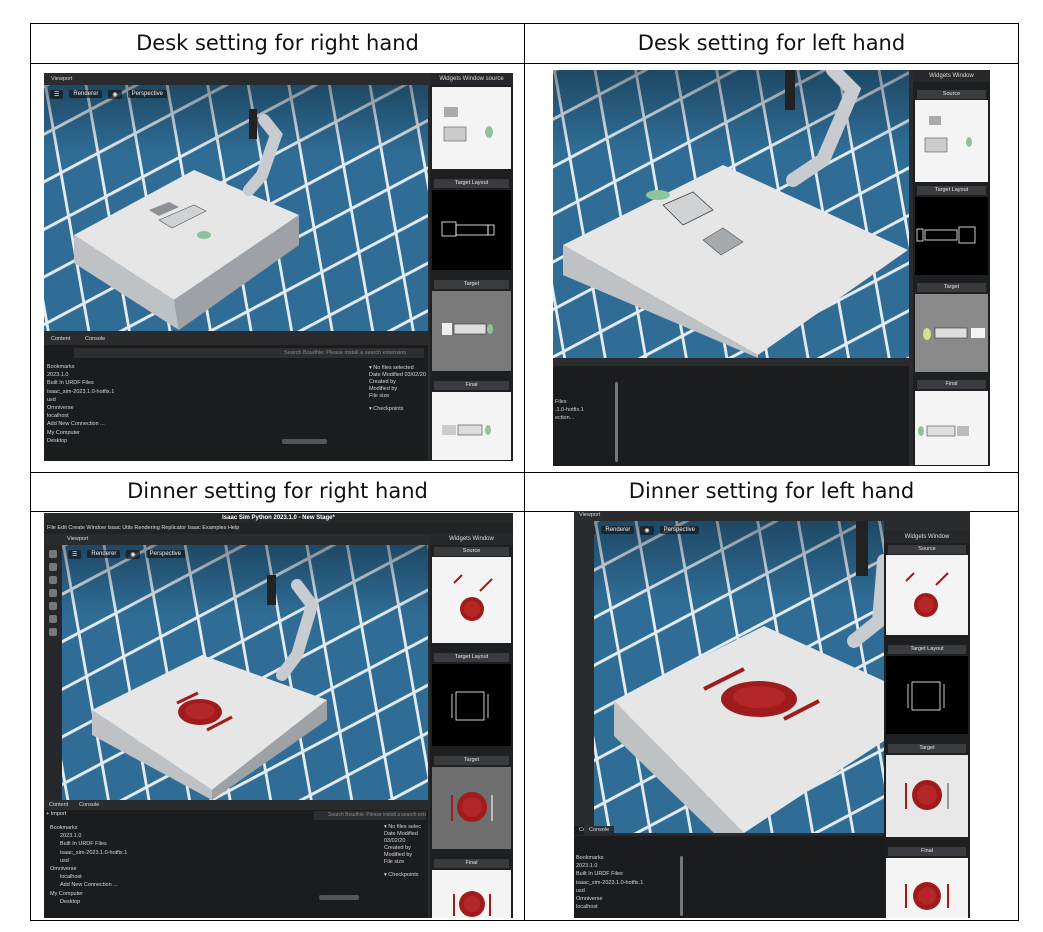  What do you see at coordinates (52, 554) in the screenshot?
I see `select-icon` at bounding box center [52, 554].